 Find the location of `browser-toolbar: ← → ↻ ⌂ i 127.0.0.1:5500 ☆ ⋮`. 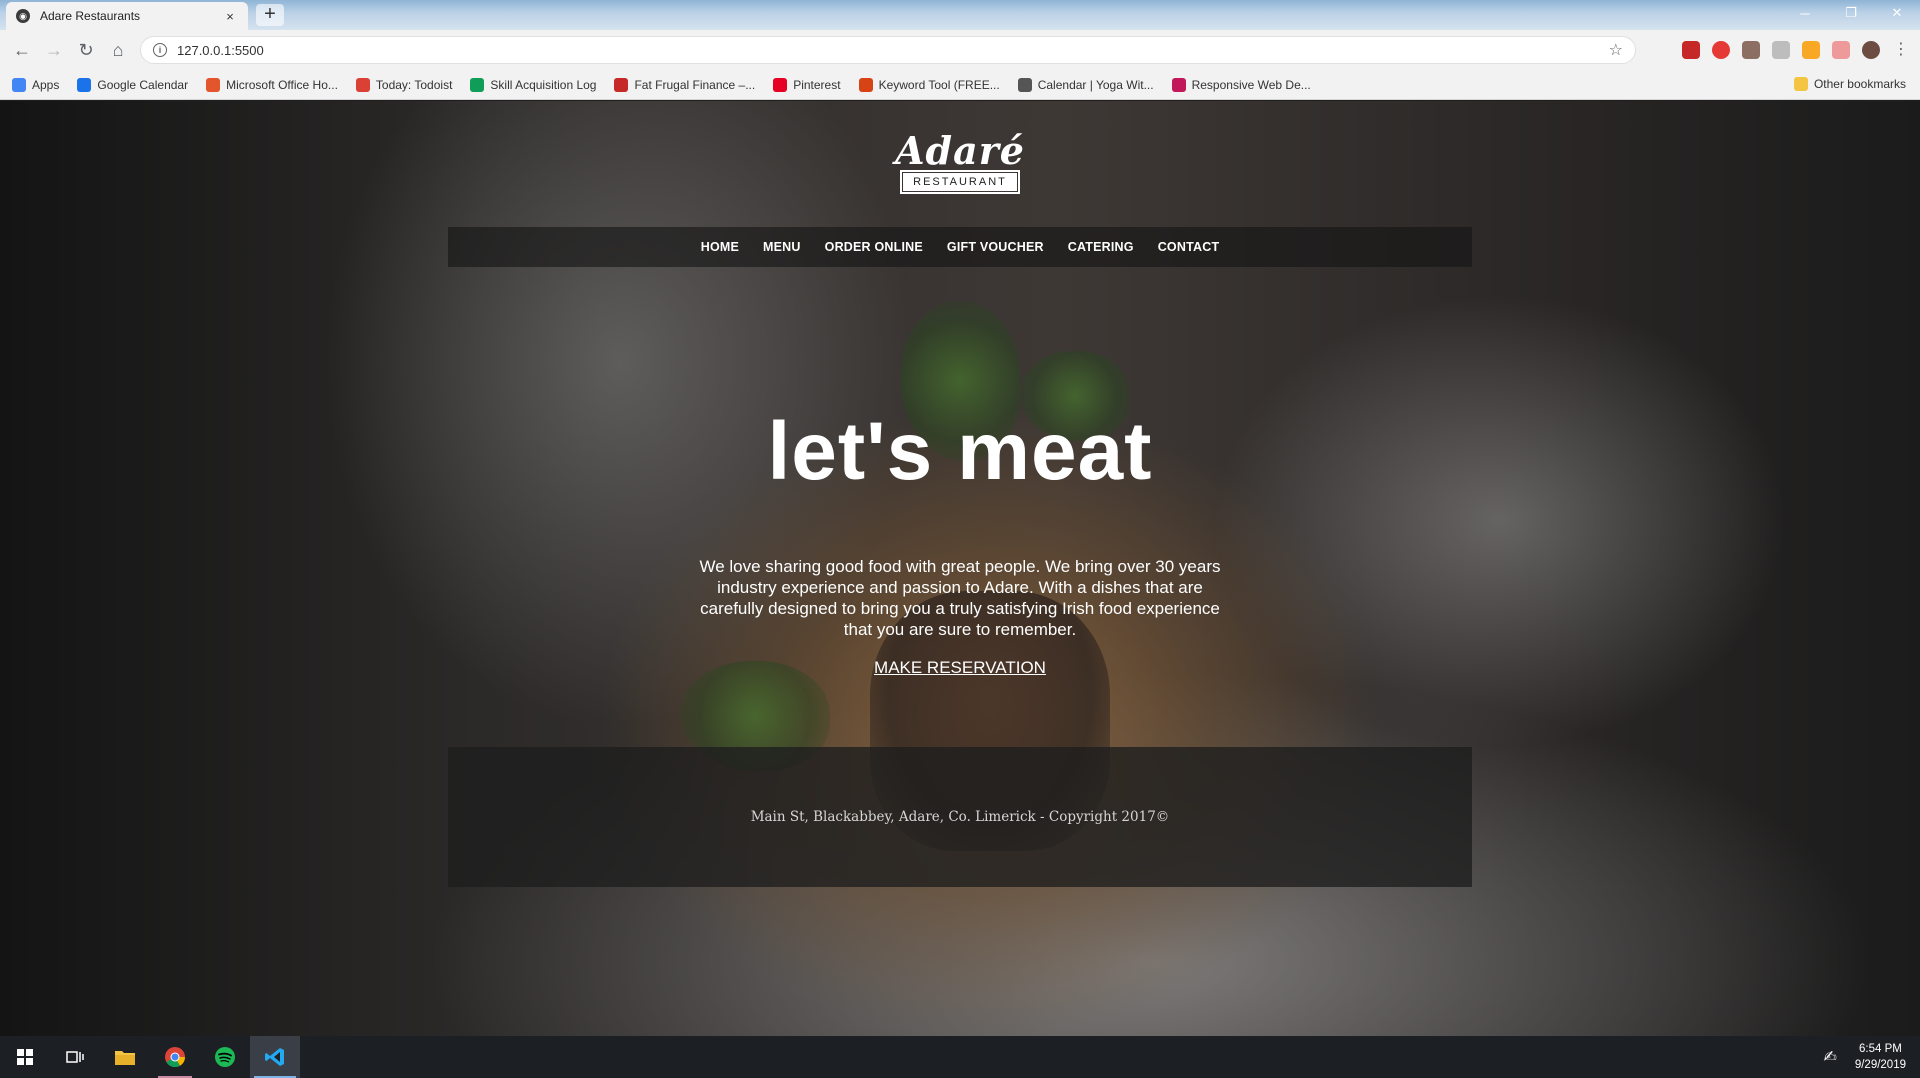

browser-toolbar: ← → ↻ ⌂ i 127.0.0.1:5500 ☆ ⋮ is located at coordinates (960, 50).